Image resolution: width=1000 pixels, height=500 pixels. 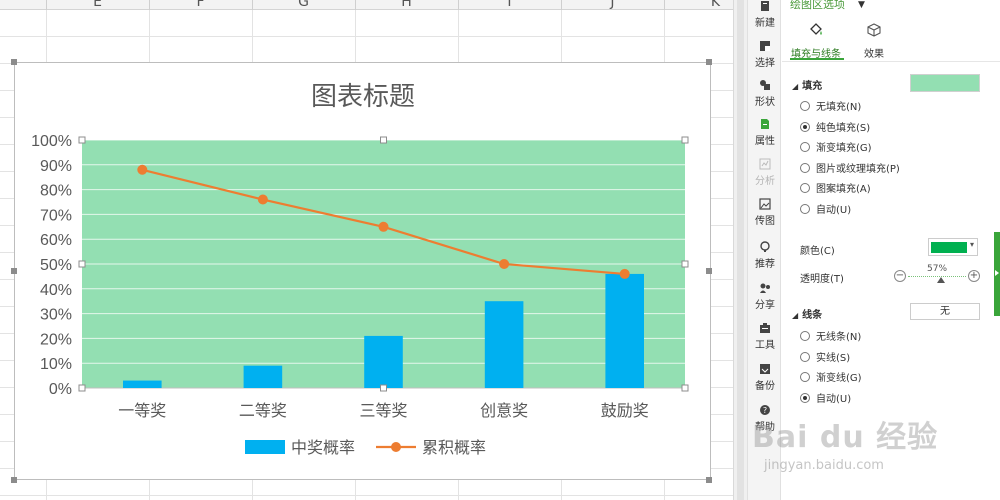 I want to click on cube-effect-icon, so click(x=874, y=30).